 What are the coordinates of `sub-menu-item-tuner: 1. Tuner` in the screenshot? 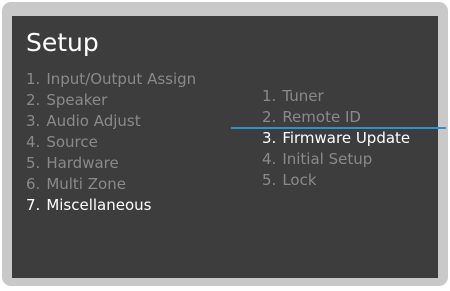 It's located at (336, 96).